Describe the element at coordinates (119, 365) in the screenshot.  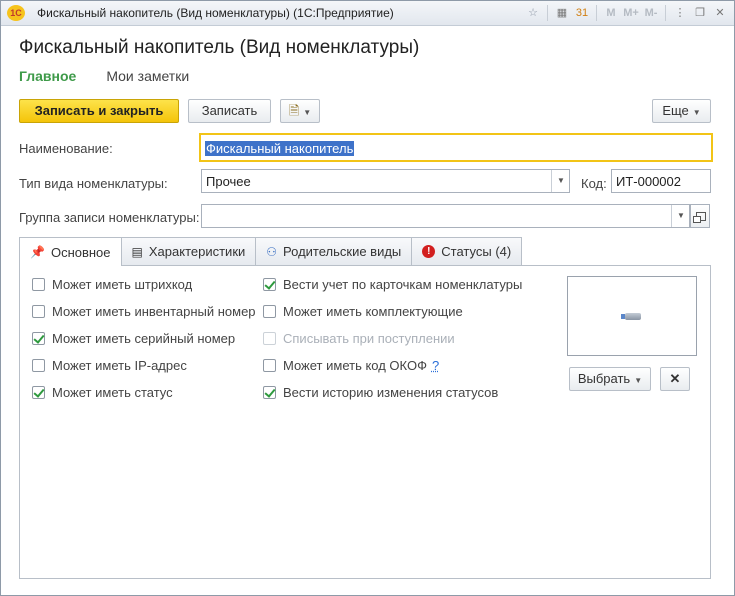
I see `checkbox-label: Может иметь IP-адрес` at that location.